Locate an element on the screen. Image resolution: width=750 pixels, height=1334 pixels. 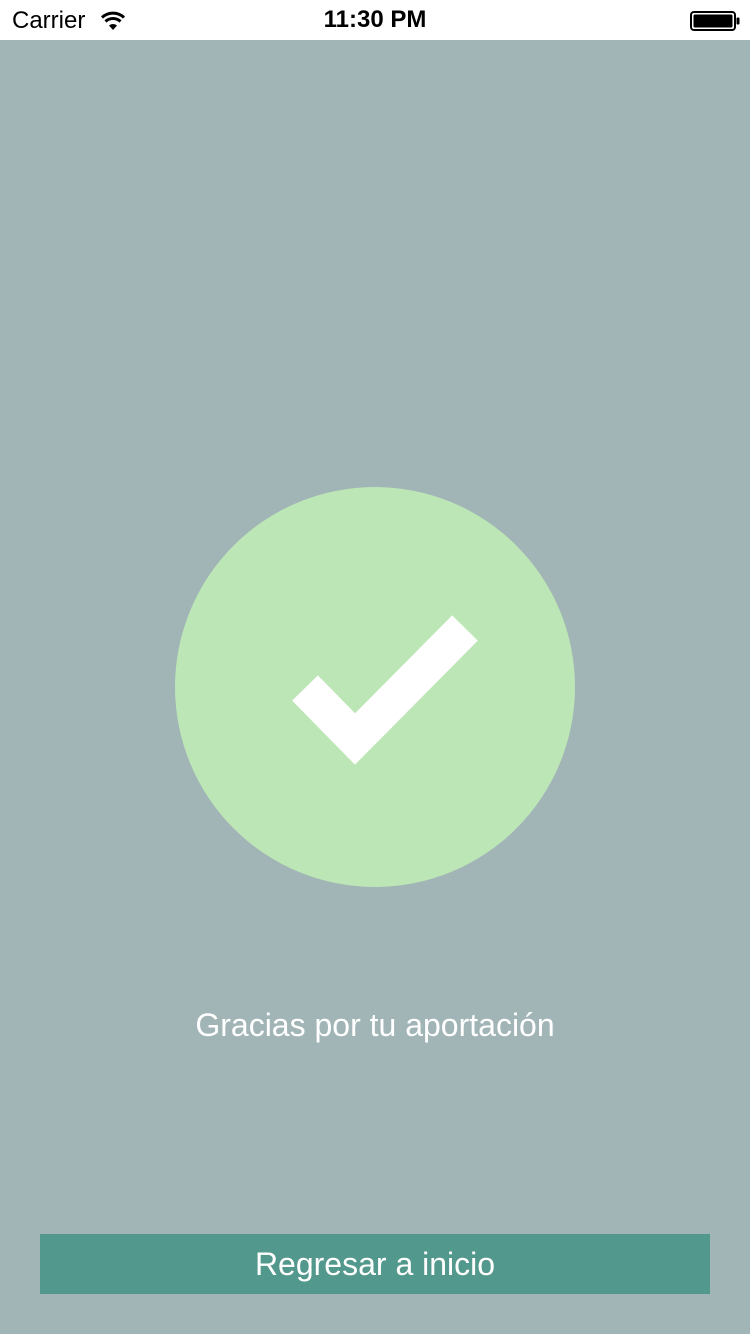
clock: 11:30 PM is located at coordinates (375, 19).